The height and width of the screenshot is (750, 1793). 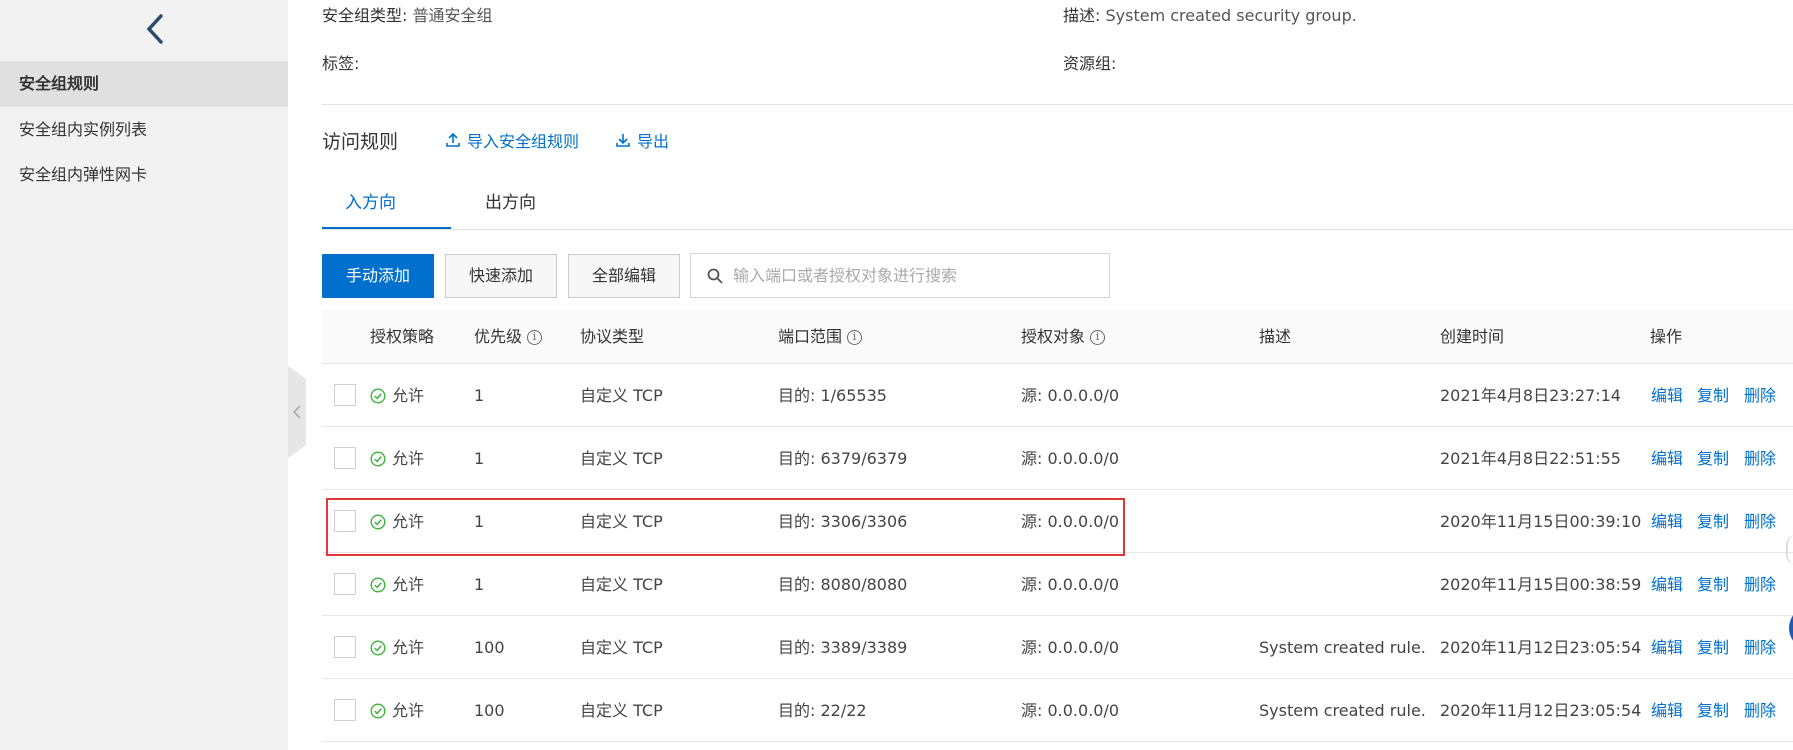 I want to click on cell-created: 2020年11月15日00:39:10, so click(x=1541, y=521).